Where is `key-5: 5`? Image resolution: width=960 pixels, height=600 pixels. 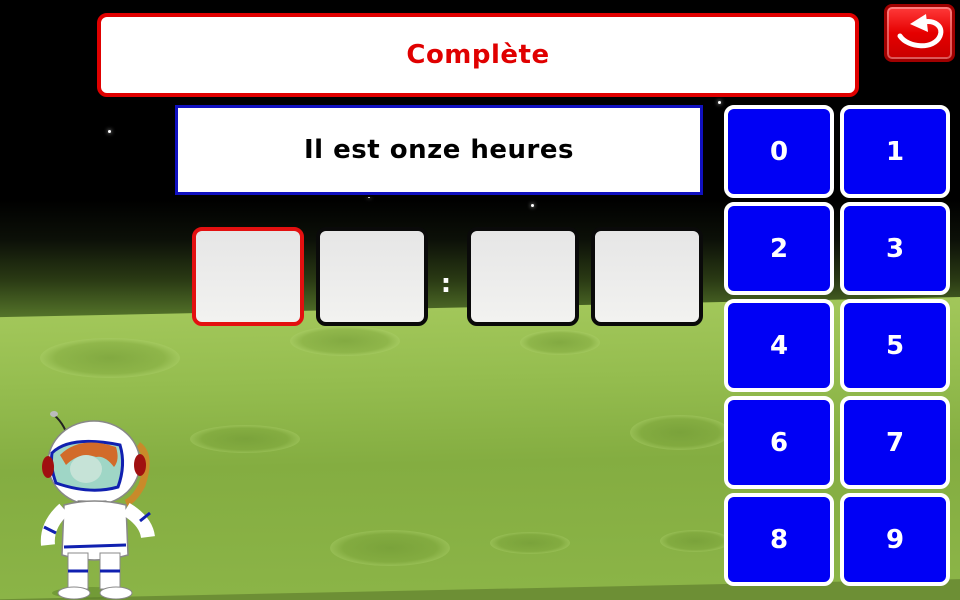 key-5: 5 is located at coordinates (895, 345).